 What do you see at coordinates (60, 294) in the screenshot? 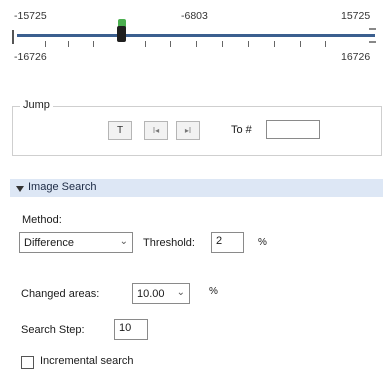
I see `changed-areas-label: Changed areas:` at bounding box center [60, 294].